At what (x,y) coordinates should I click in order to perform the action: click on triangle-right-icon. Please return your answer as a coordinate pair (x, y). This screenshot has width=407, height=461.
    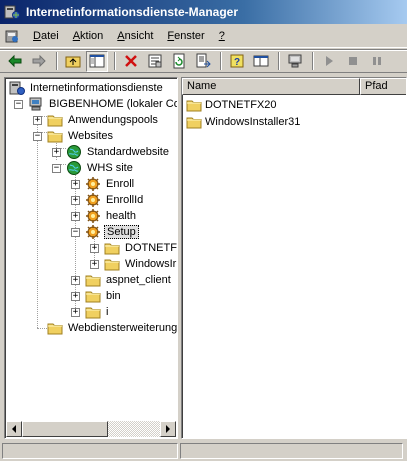
    Looking at the image, I should click on (168, 429).